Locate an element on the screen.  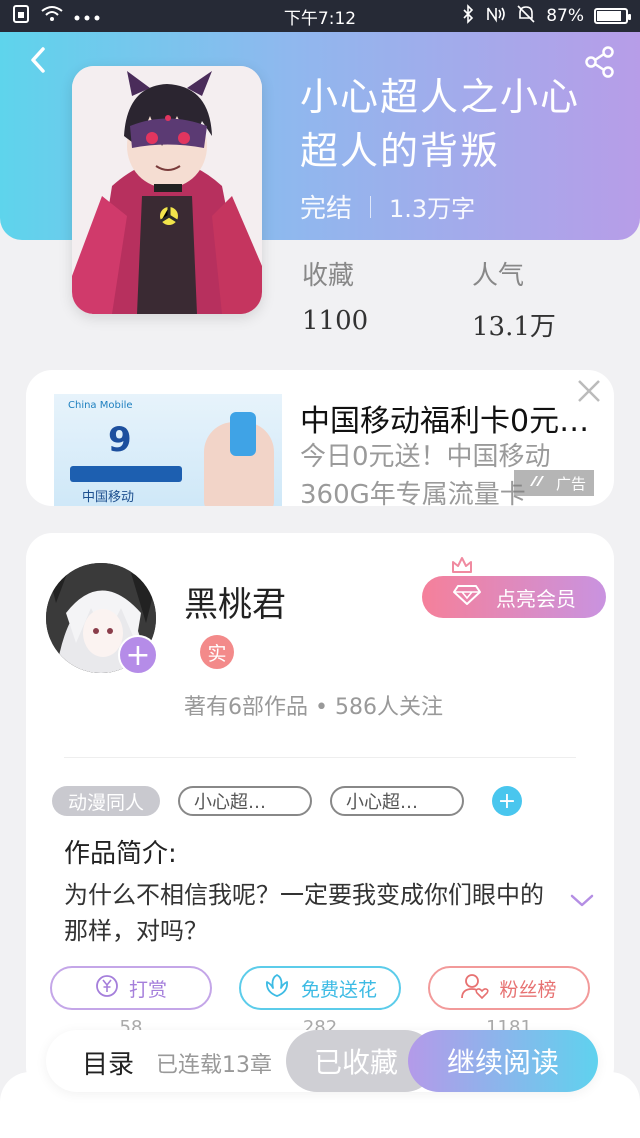
follow-button: + is located at coordinates (138, 655).